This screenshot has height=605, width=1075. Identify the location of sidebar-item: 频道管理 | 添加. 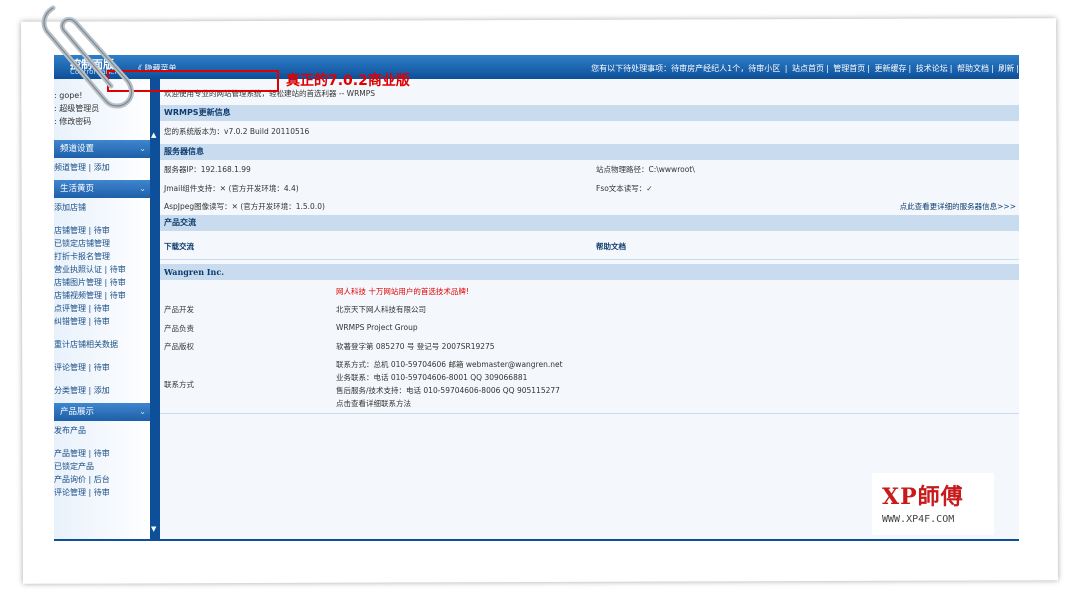
(102, 167).